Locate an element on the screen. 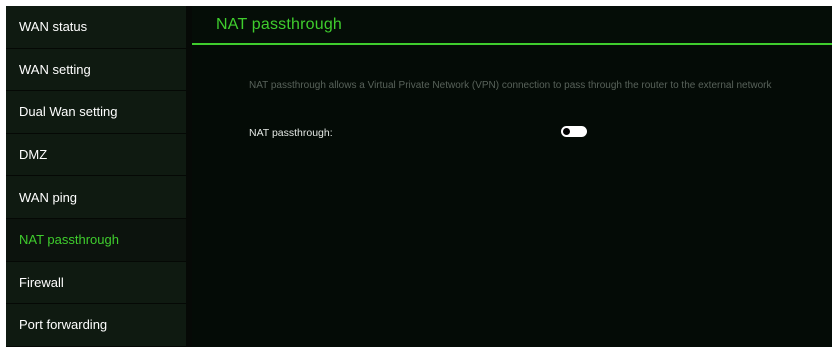 The image size is (836, 347). sidebar-item-nat-passthrough: NAT passthrough is located at coordinates (96, 240).